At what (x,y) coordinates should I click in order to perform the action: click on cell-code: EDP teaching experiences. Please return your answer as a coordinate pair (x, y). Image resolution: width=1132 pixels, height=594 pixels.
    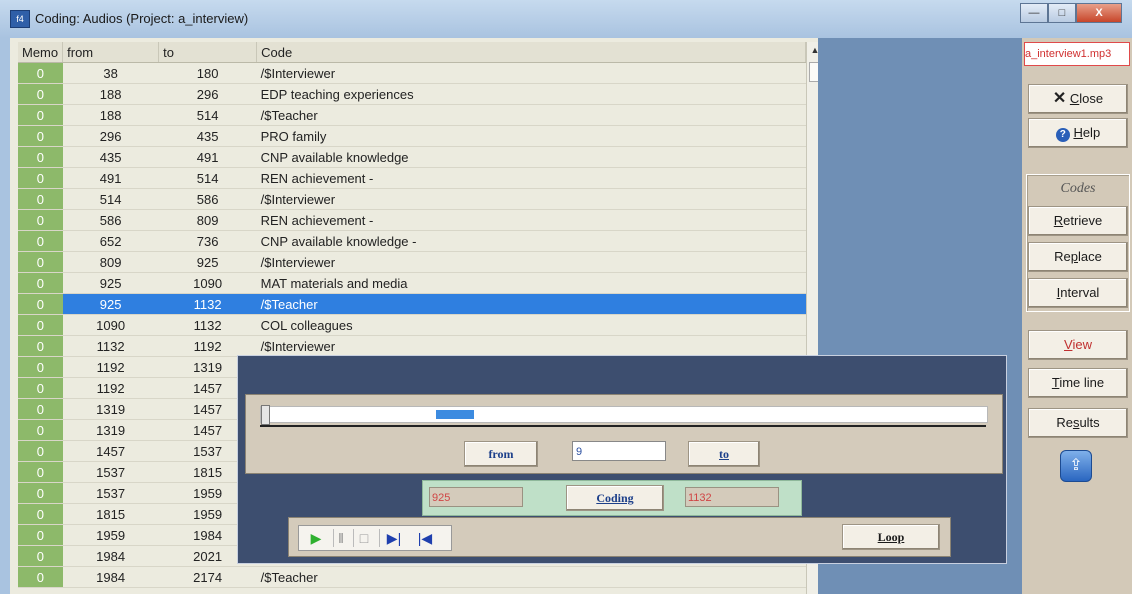
    Looking at the image, I should click on (531, 94).